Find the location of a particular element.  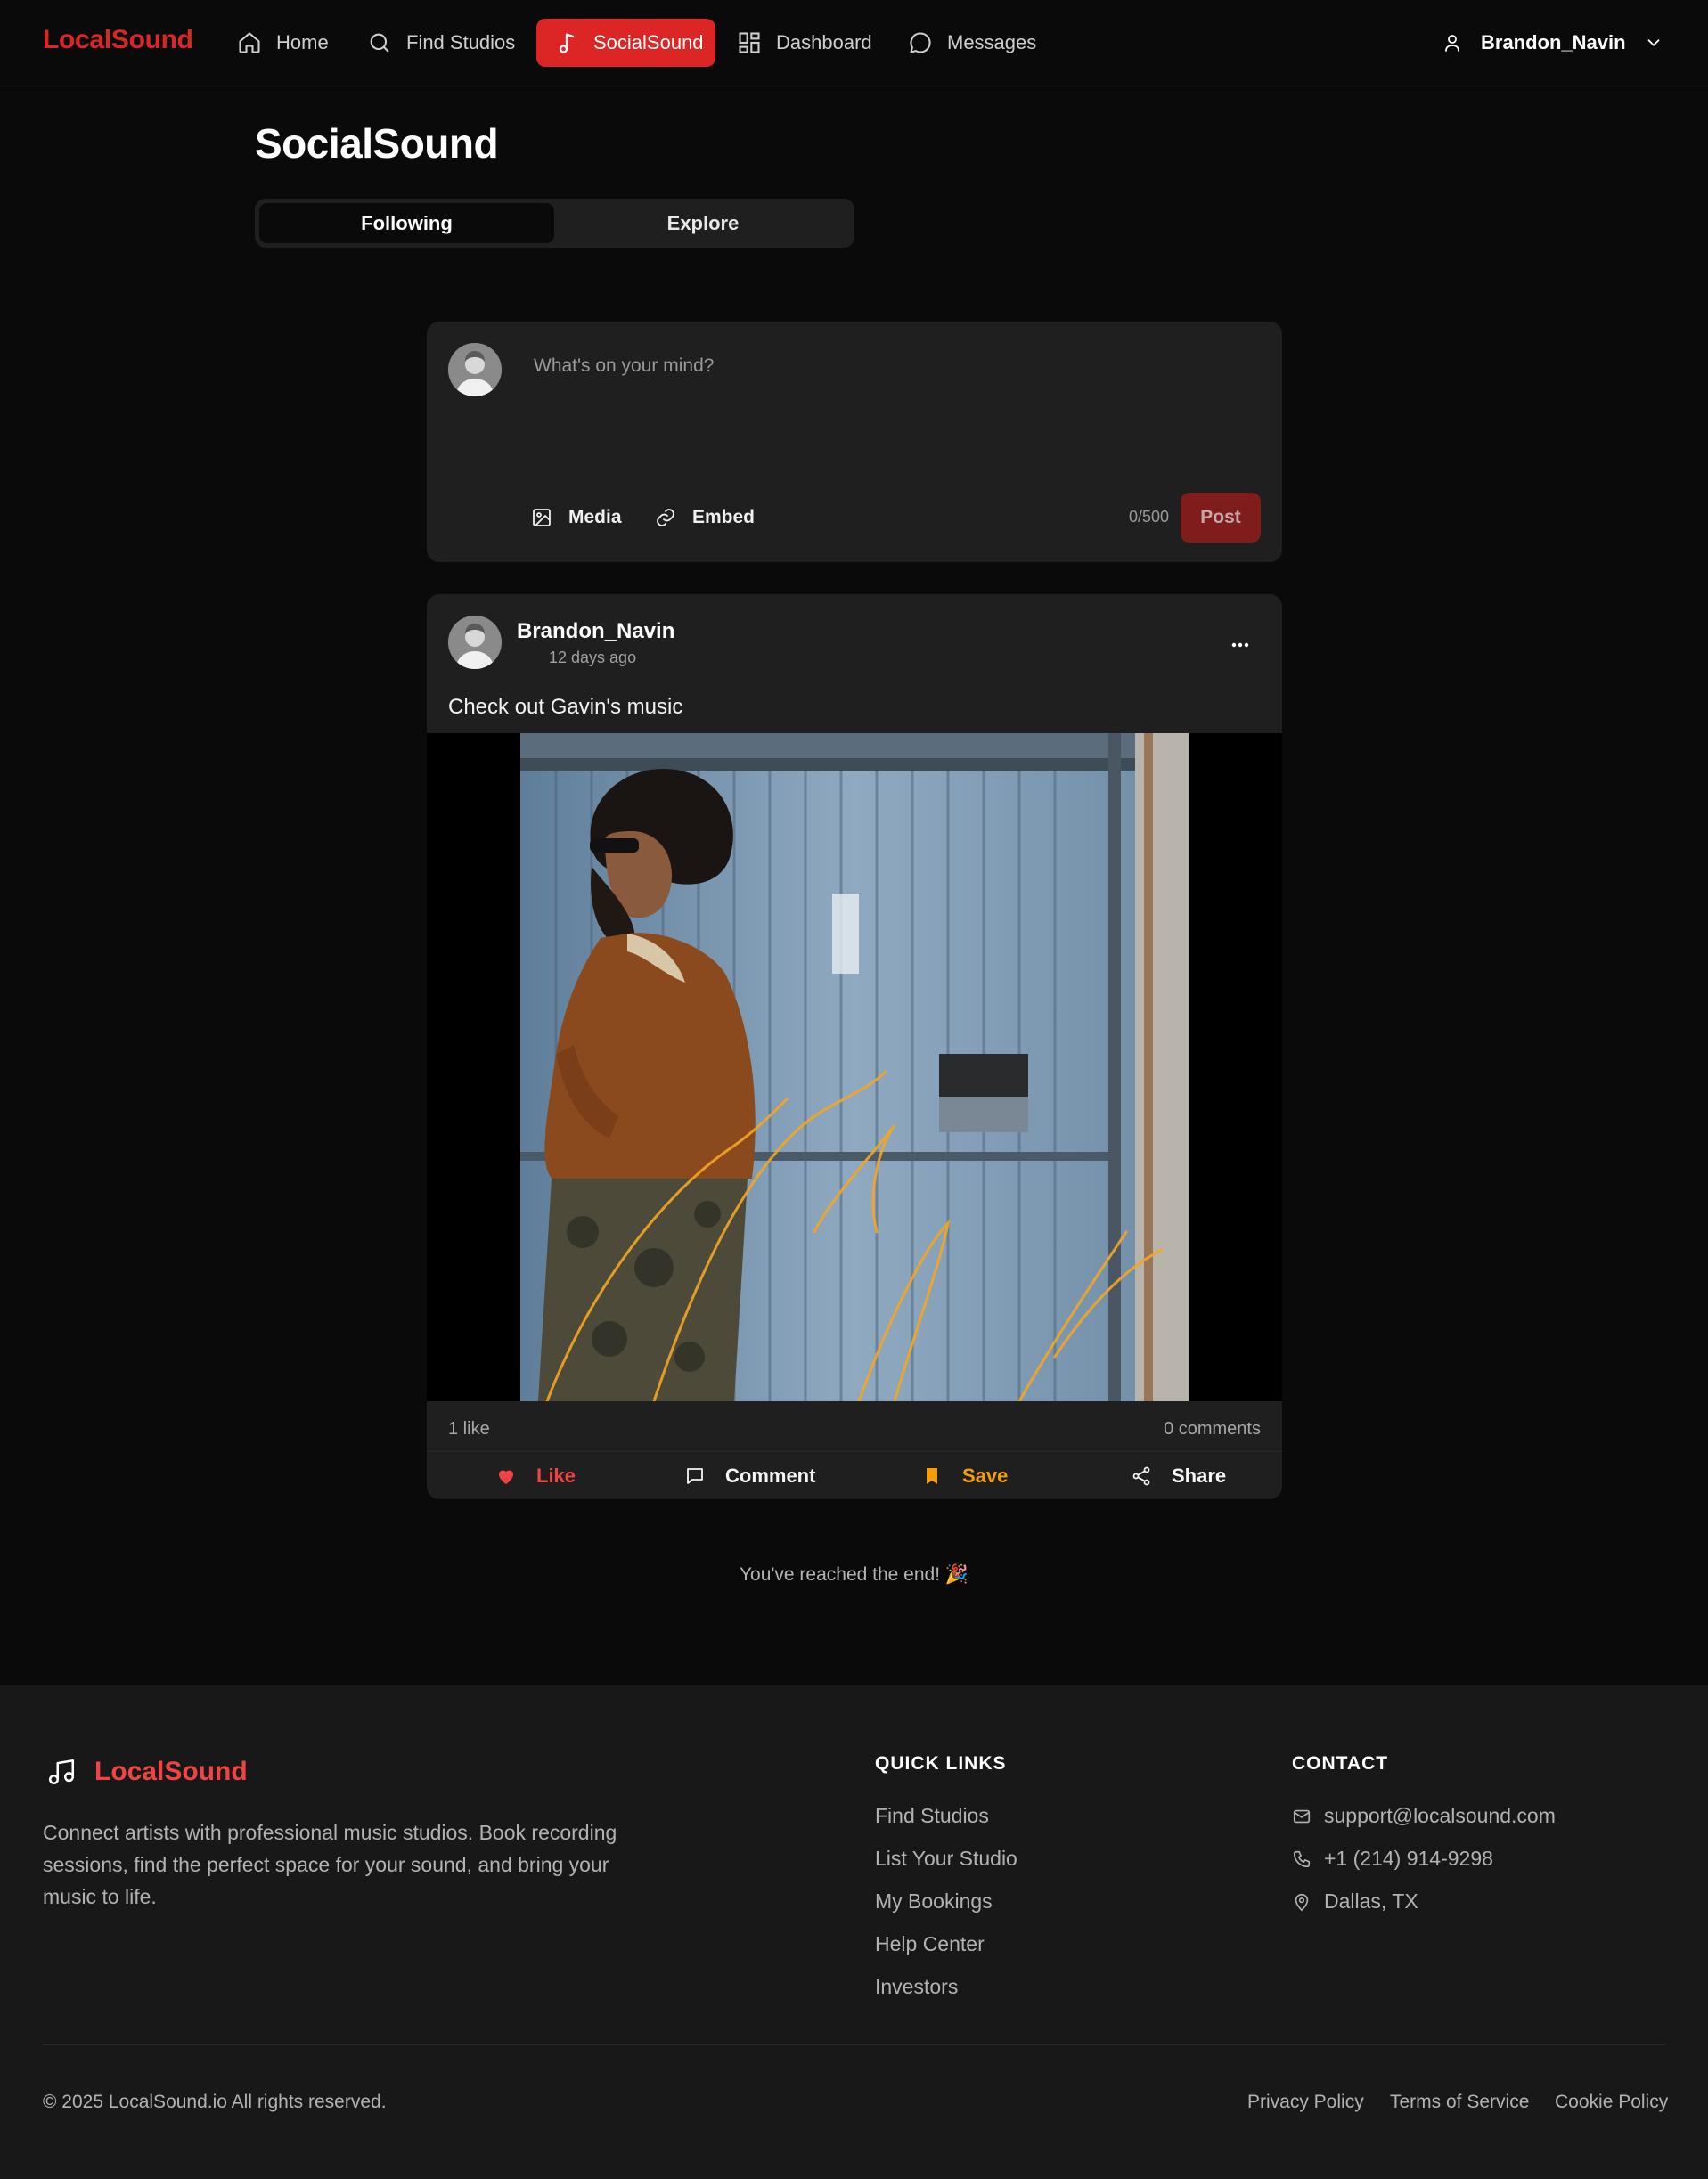

user-name: Brandon_Navin is located at coordinates (1553, 42).